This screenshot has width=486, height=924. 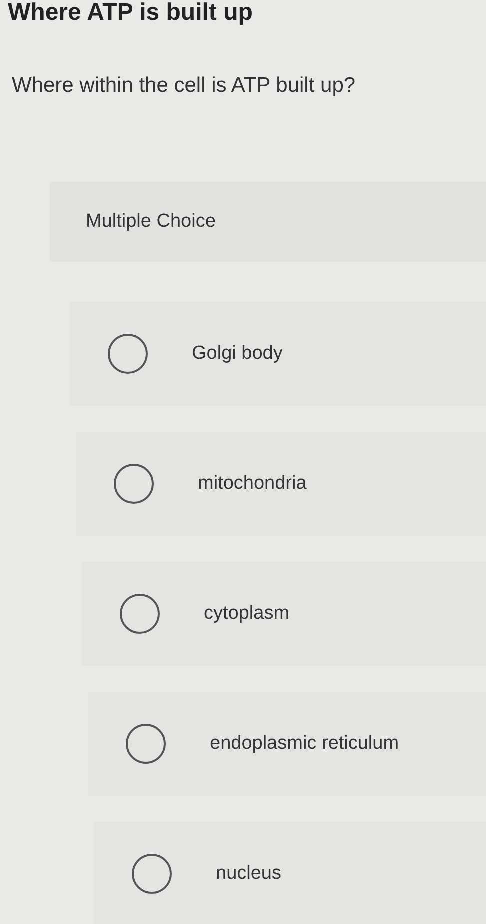 I want to click on option-label: cytoplasm, so click(x=247, y=614).